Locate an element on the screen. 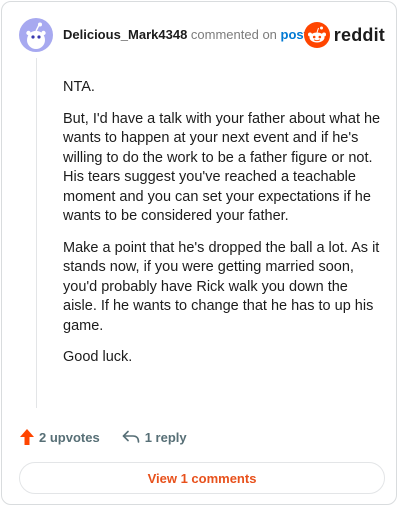  reply-button: 1 reply is located at coordinates (154, 437).